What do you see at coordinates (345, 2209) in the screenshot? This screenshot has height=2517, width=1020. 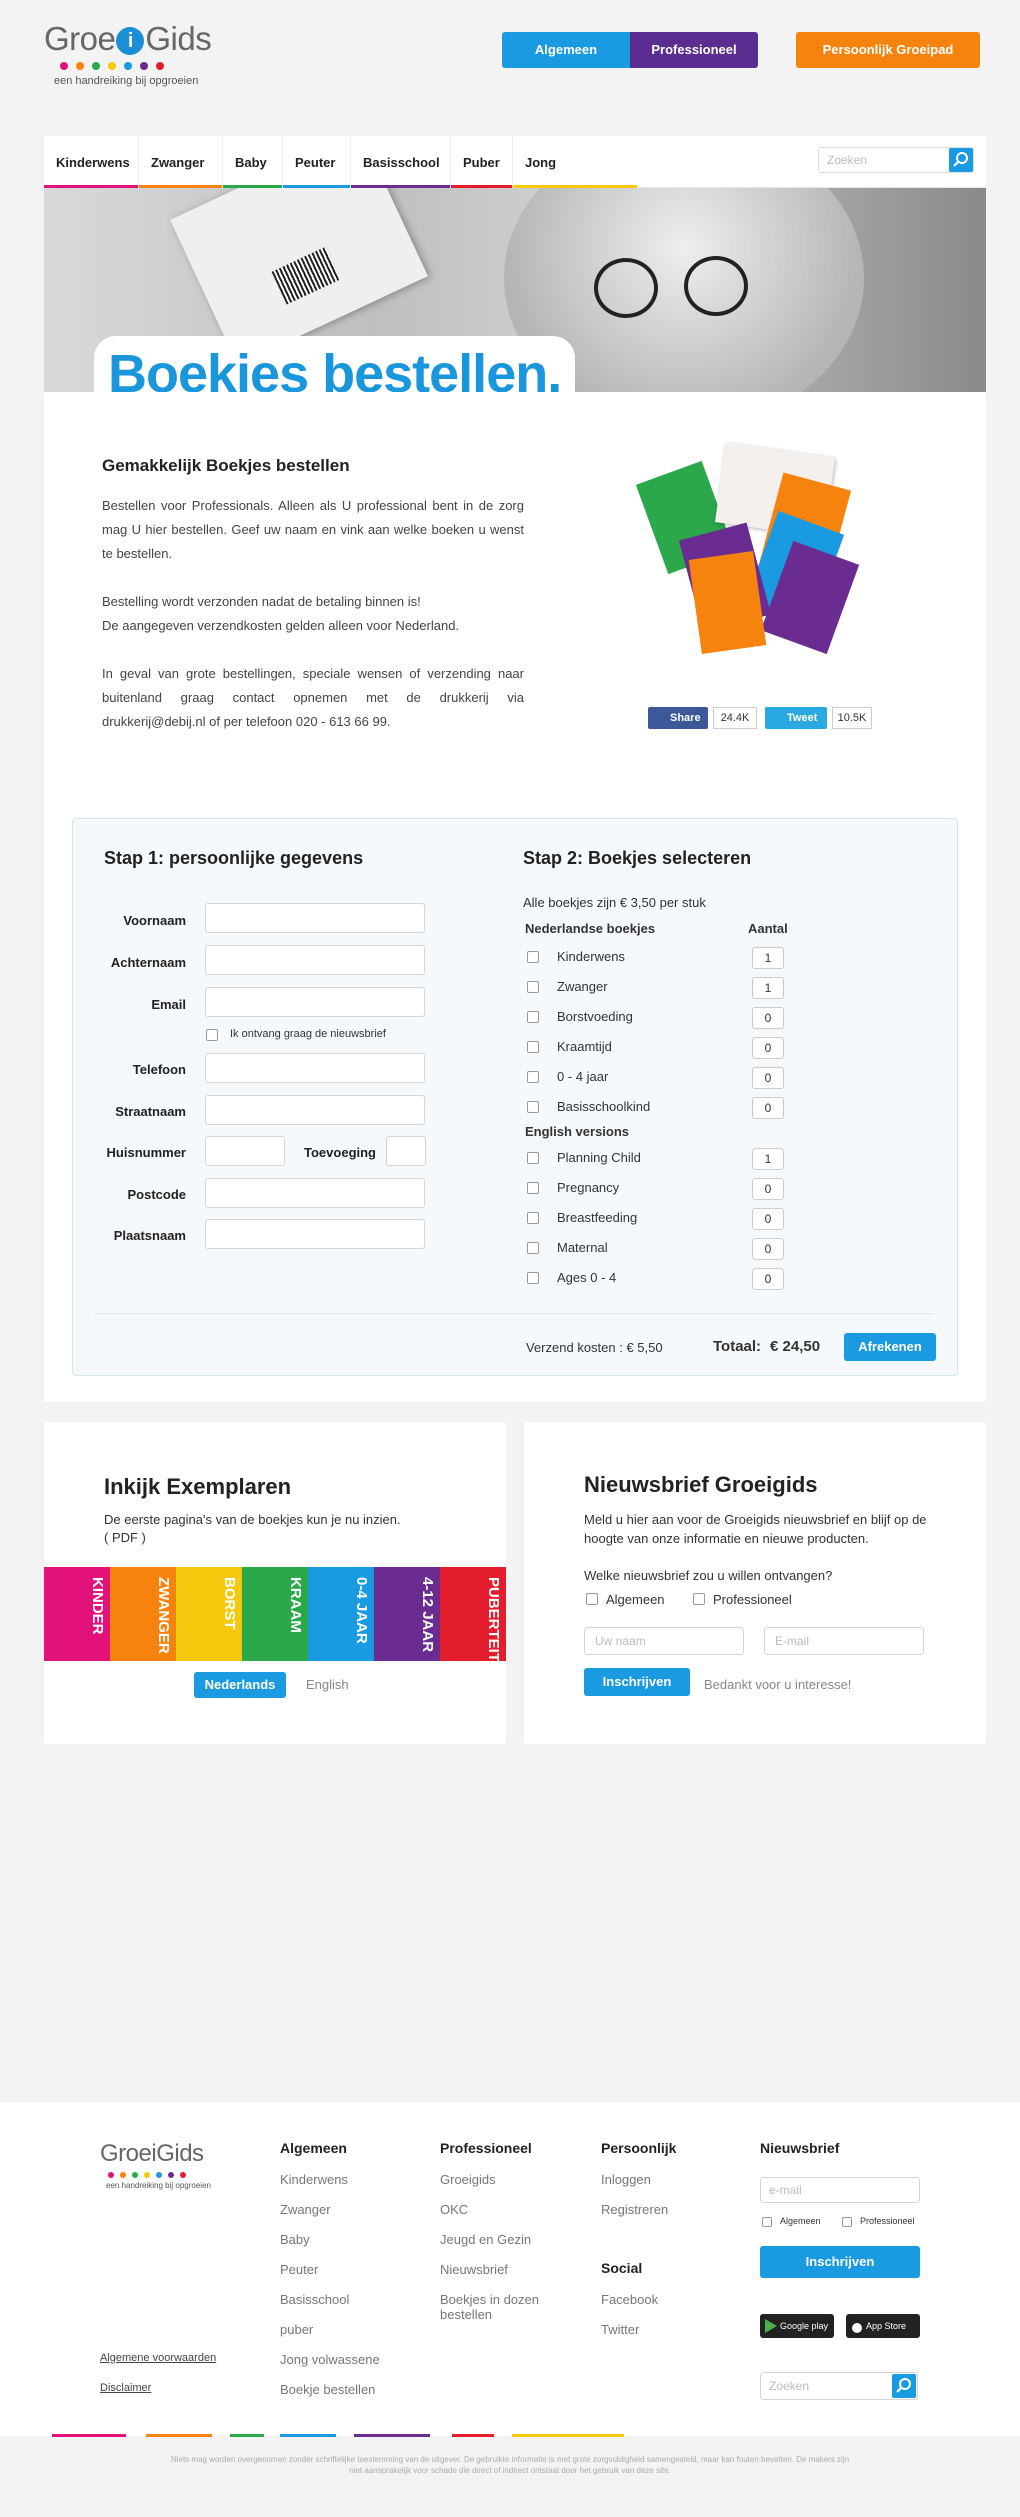 I see `footer-link: Zwanger` at bounding box center [345, 2209].